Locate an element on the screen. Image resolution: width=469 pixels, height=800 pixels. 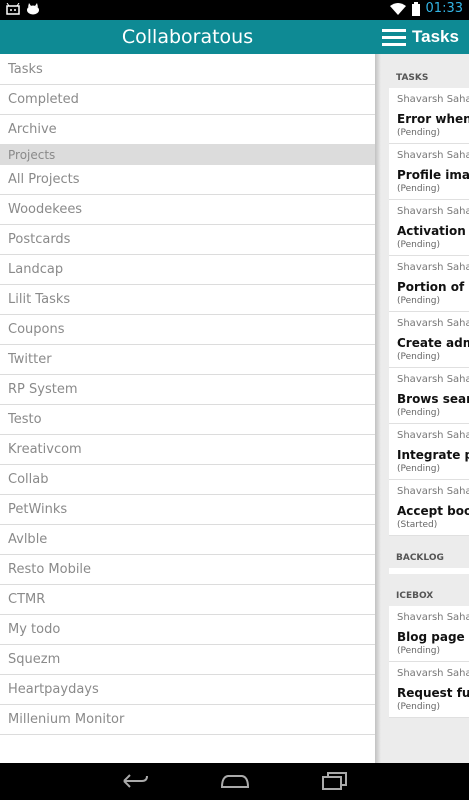
project-item: All Projects is located at coordinates (187, 180).